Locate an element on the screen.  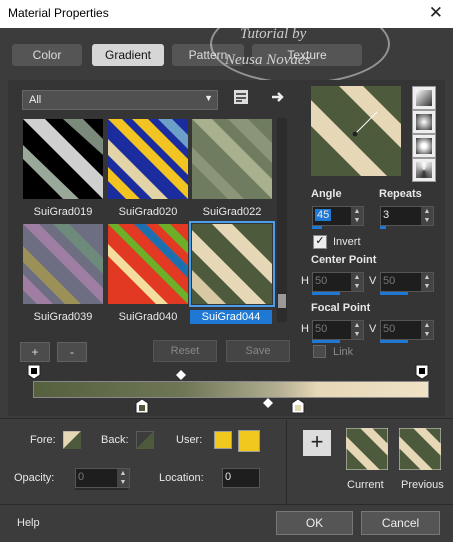
user-swatch is located at coordinates (223, 440).